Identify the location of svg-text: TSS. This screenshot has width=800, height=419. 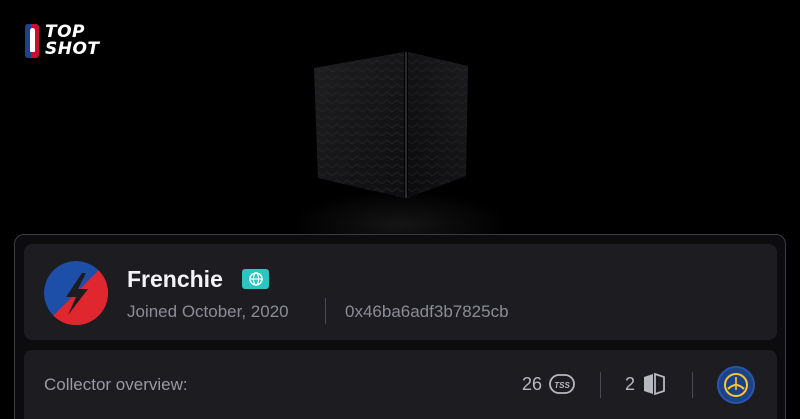
(562, 385).